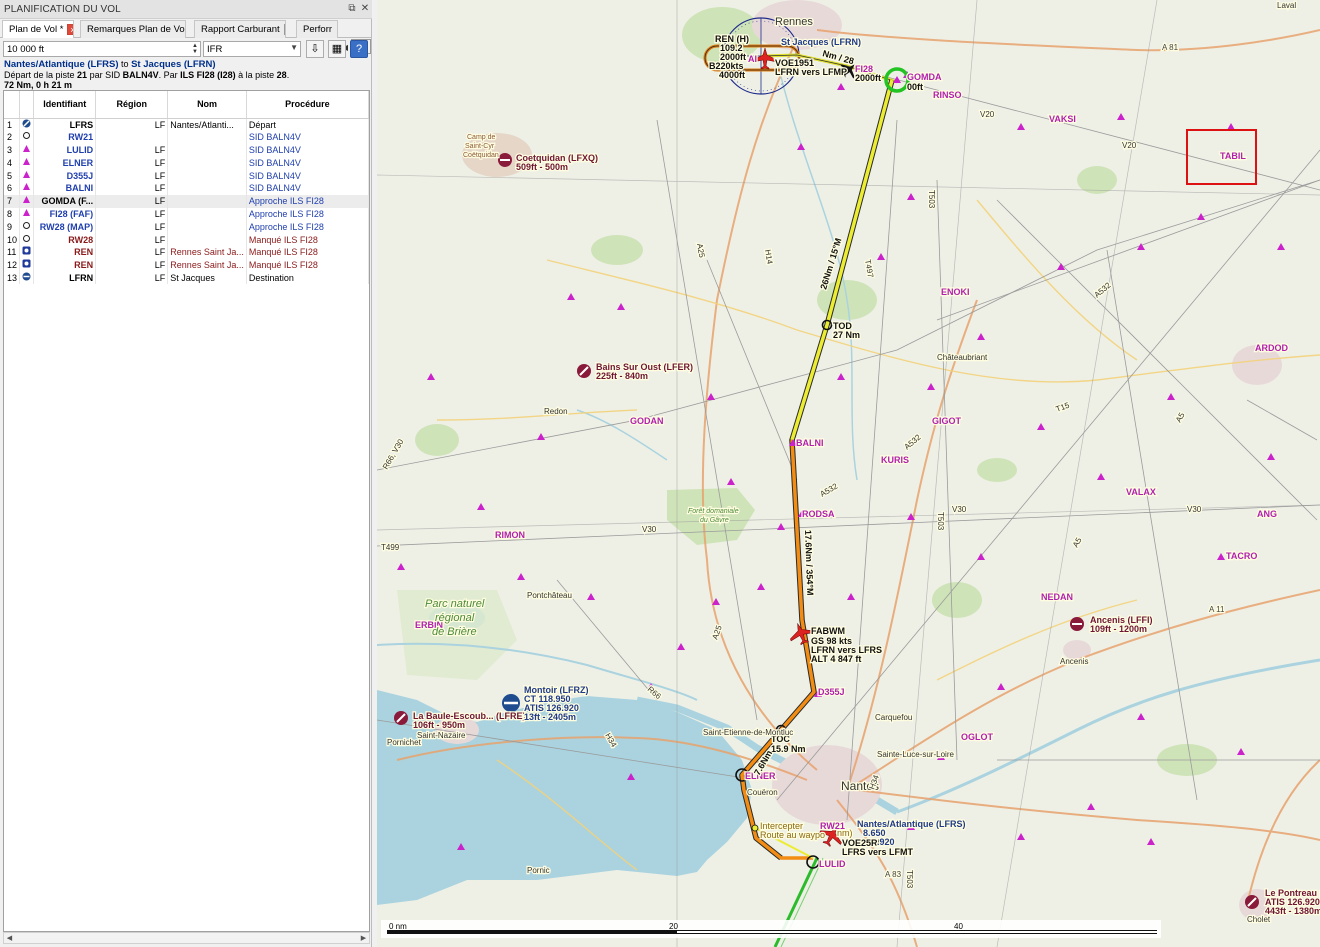  What do you see at coordinates (315, 49) in the screenshot?
I see `altitude-adjust-icon: ⇩` at bounding box center [315, 49].